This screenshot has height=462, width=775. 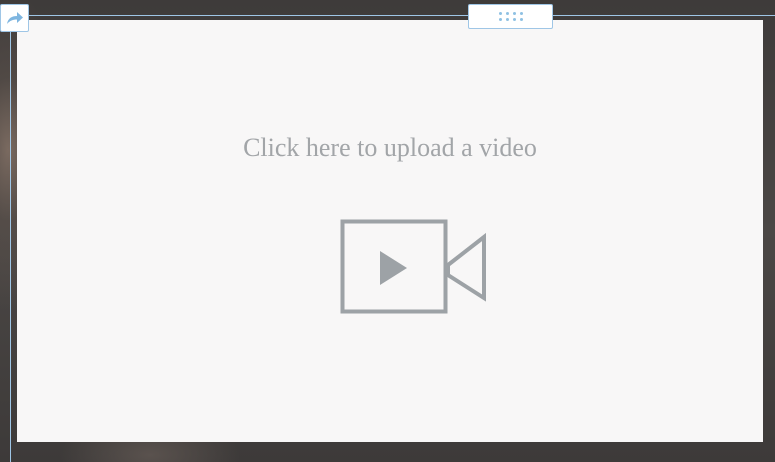 What do you see at coordinates (413, 266) in the screenshot?
I see `video-camera-icon` at bounding box center [413, 266].